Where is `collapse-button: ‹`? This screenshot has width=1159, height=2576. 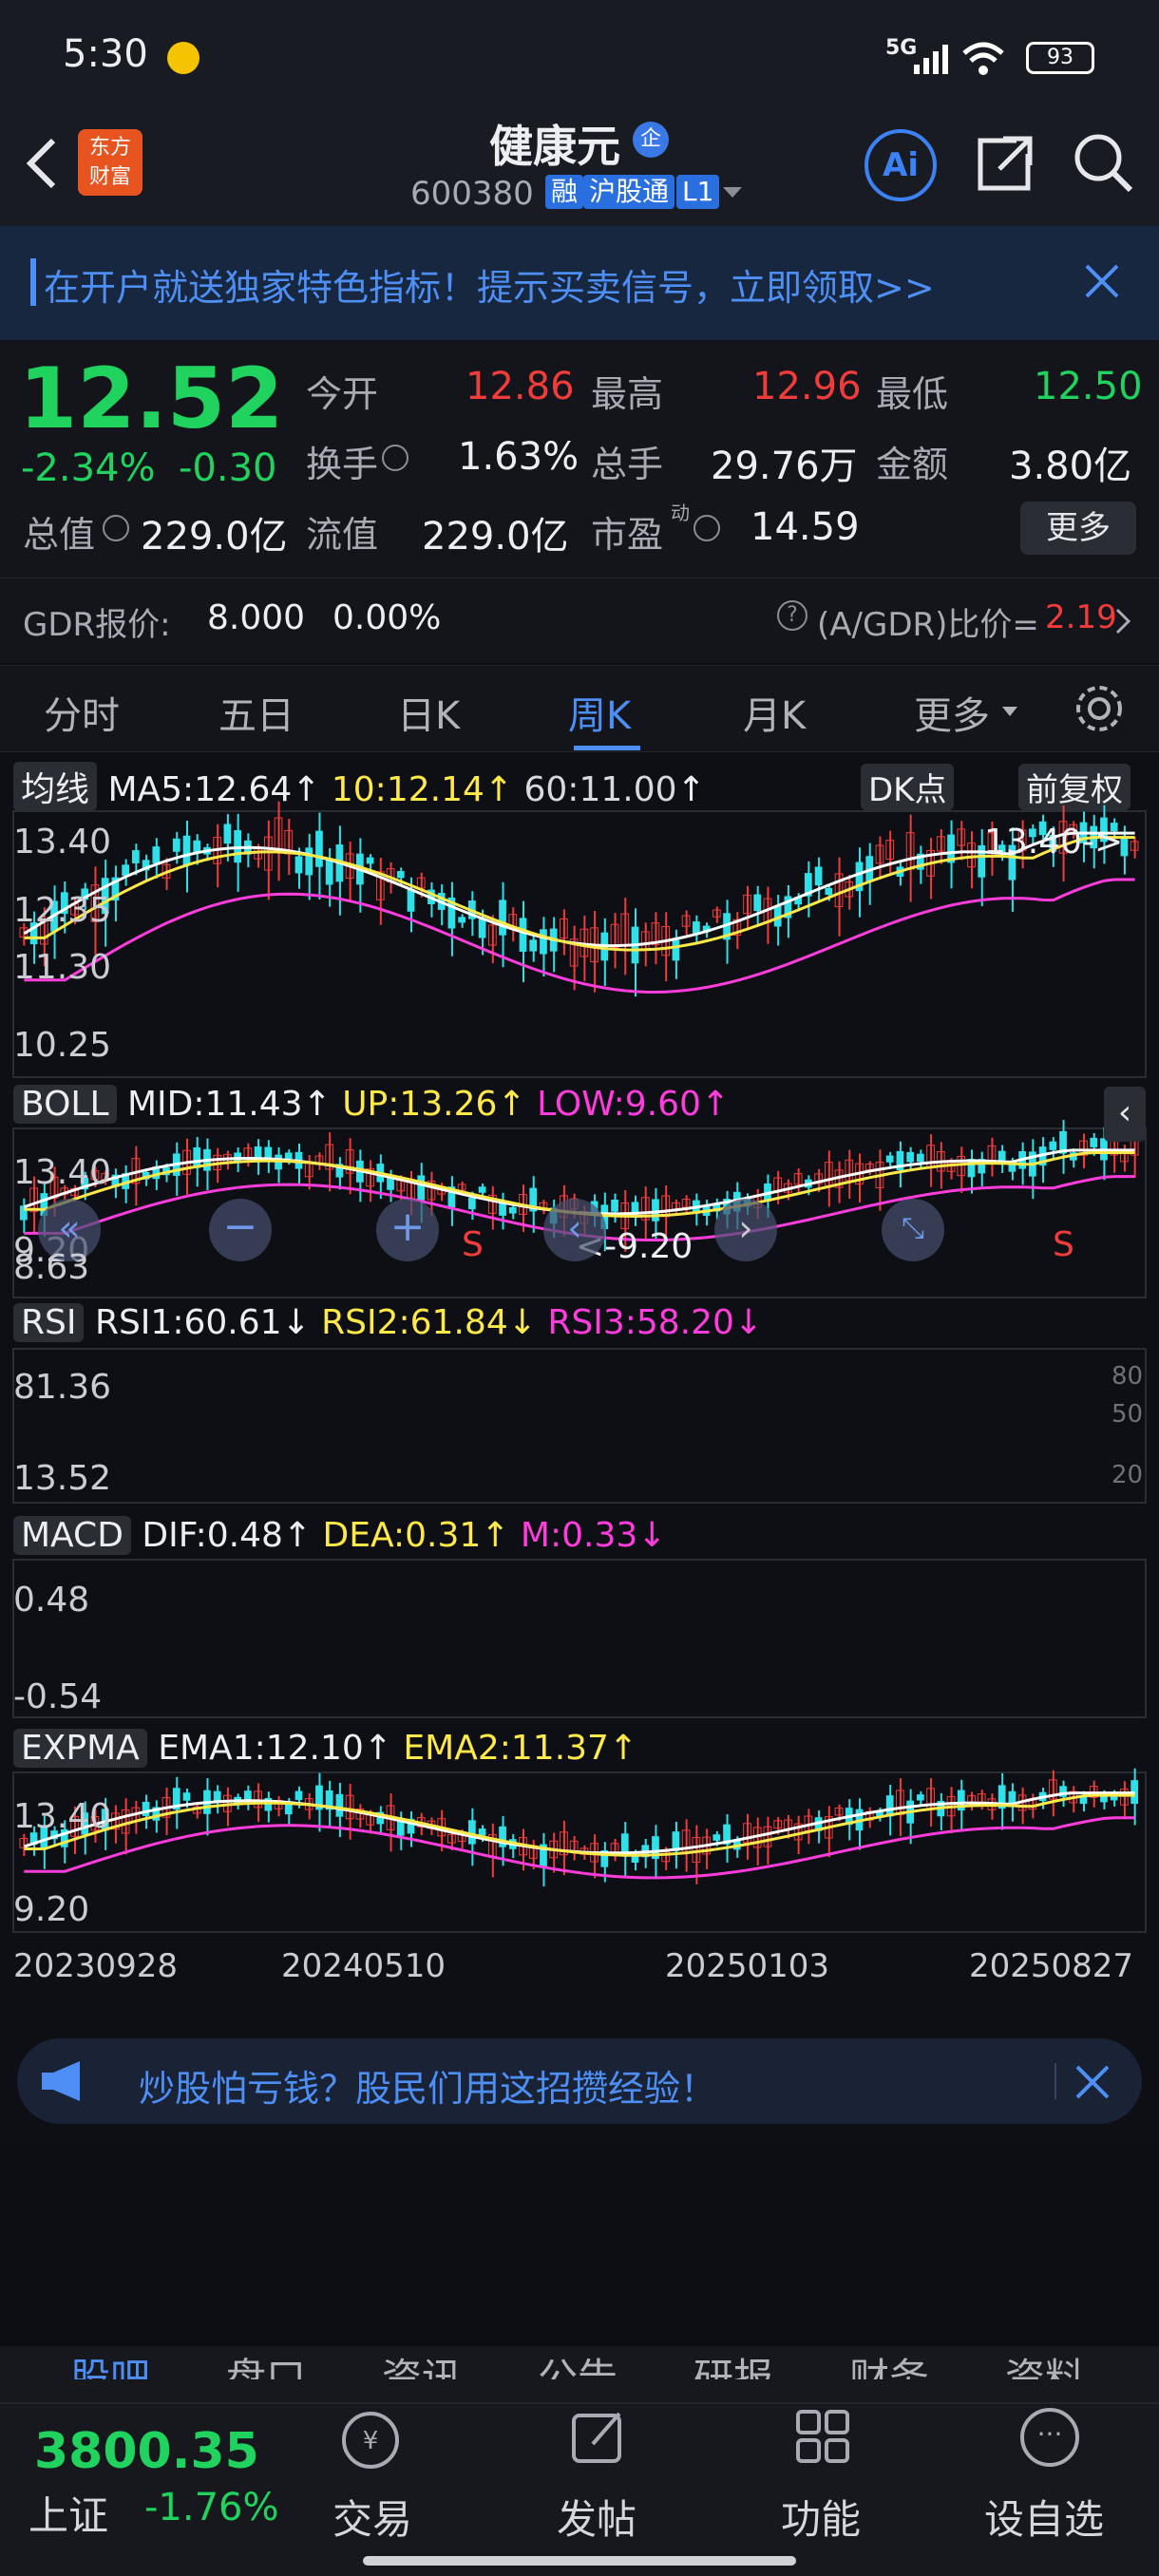
collapse-button: ‹ is located at coordinates (1125, 1114).